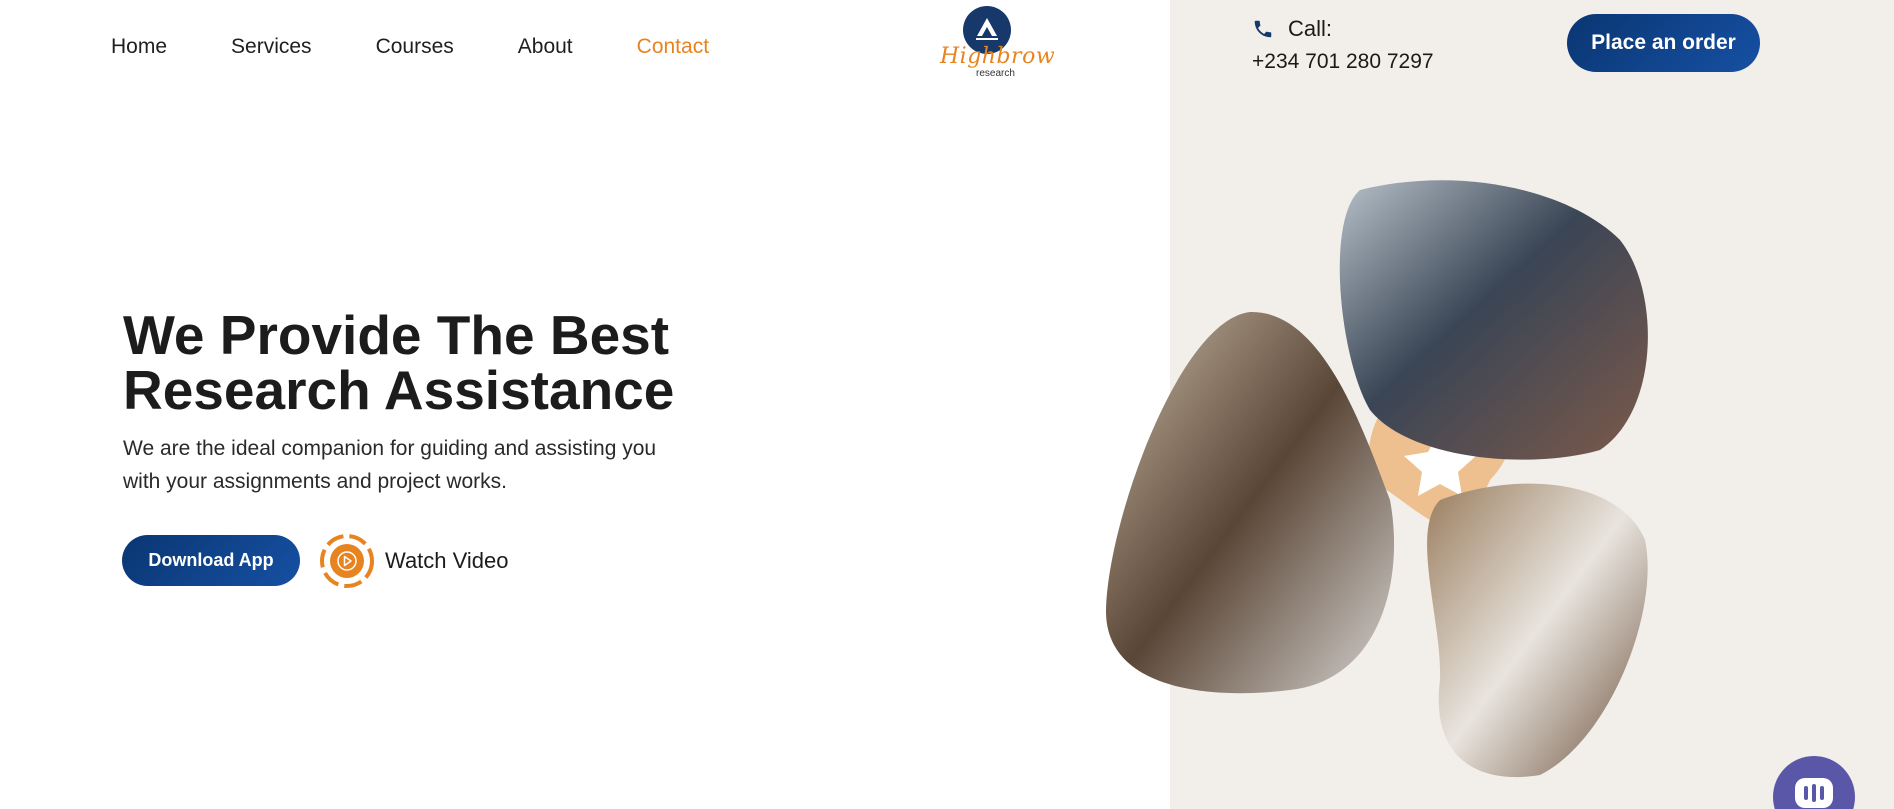  Describe the element at coordinates (271, 47) in the screenshot. I see `nav-services: Services` at that location.